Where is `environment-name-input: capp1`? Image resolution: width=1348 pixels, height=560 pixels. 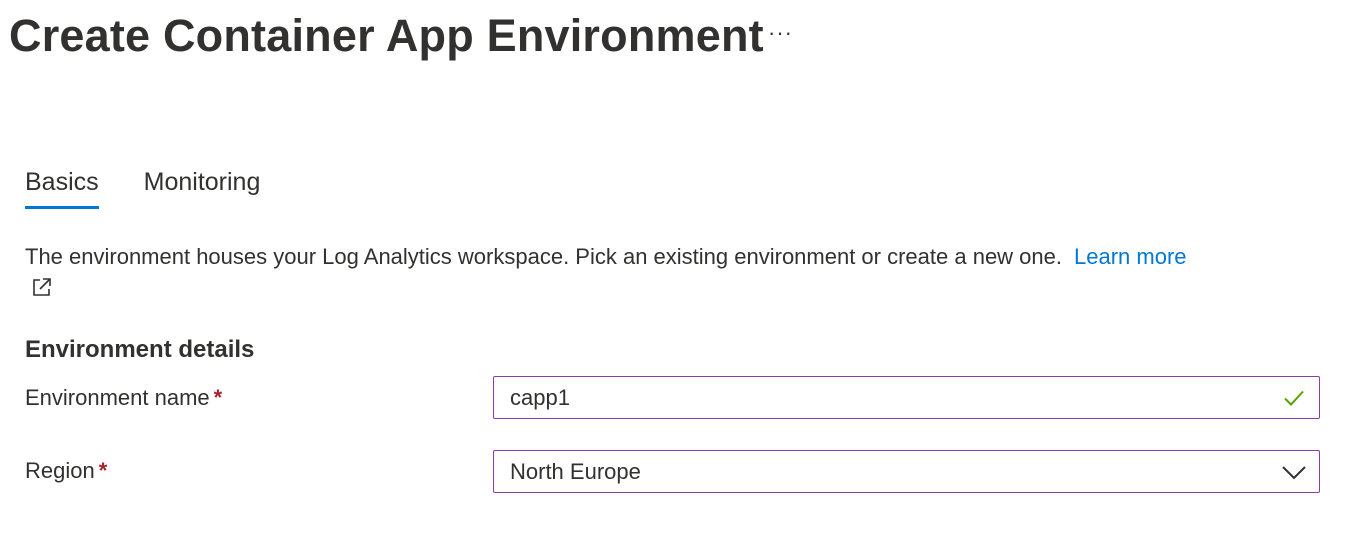 environment-name-input: capp1 is located at coordinates (906, 397).